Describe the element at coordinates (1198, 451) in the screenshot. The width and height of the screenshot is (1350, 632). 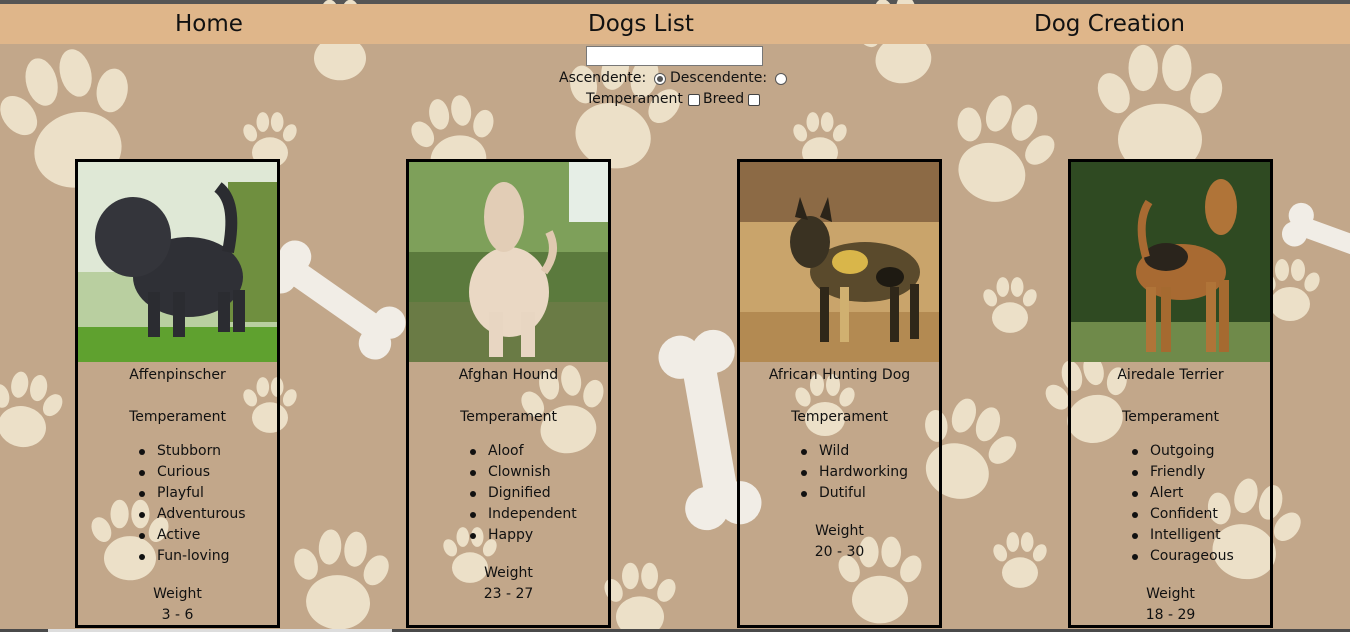
I see `temperament-item: Outgoing` at that location.